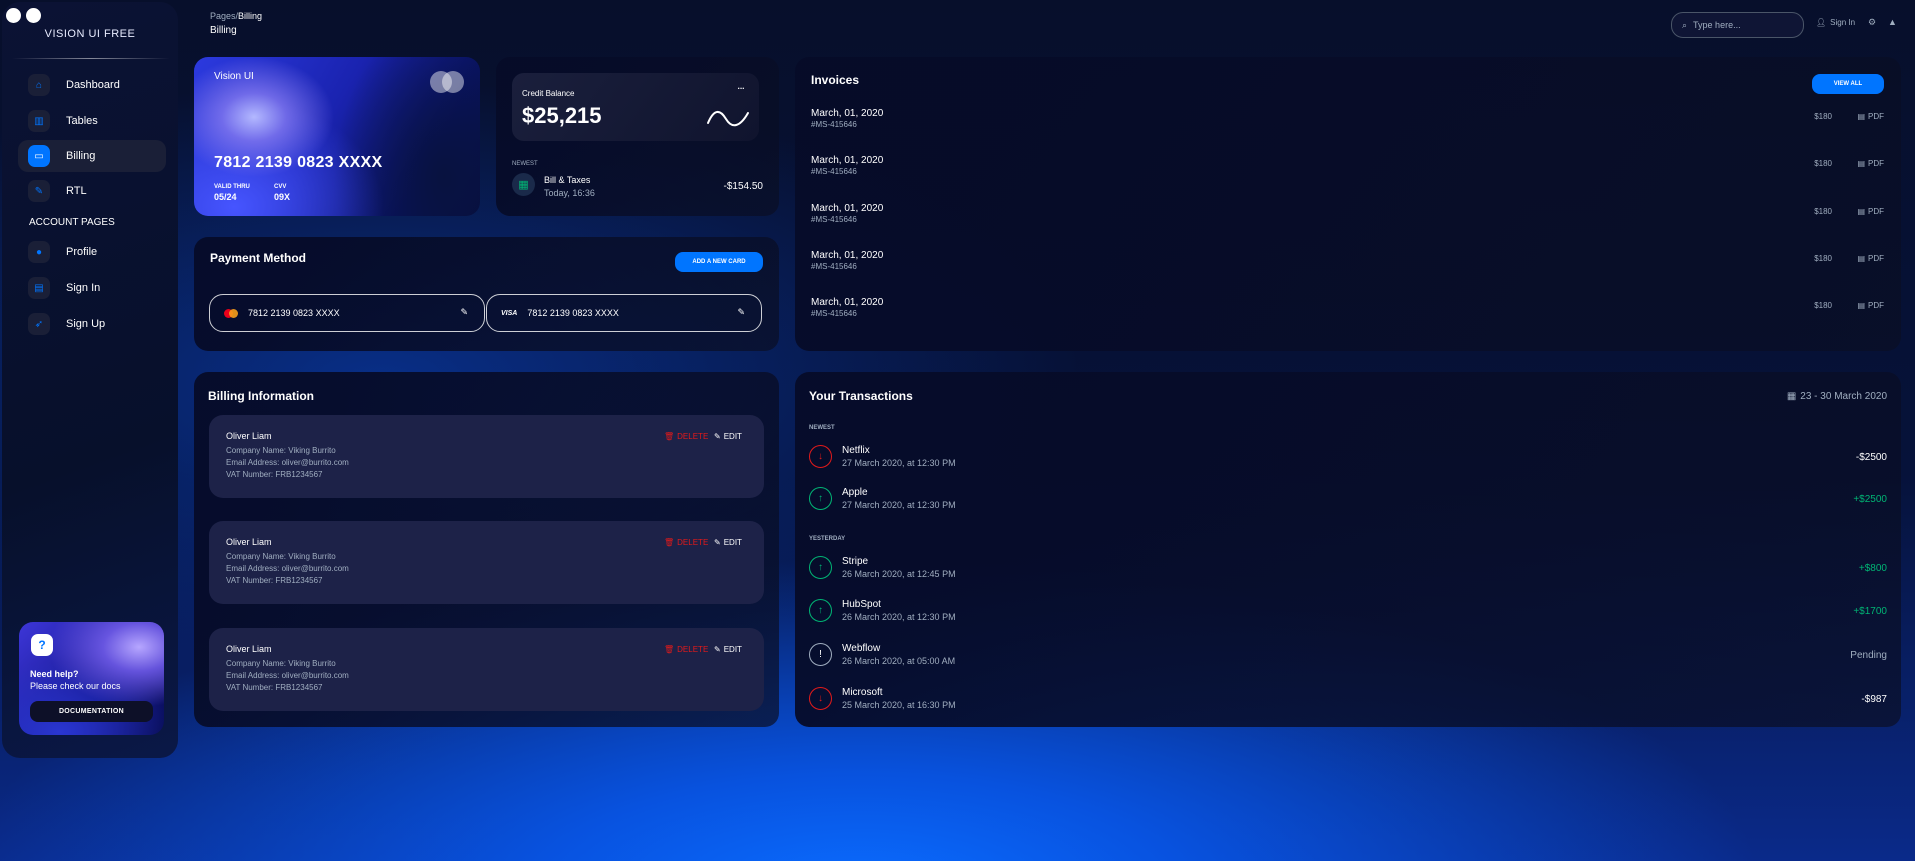  I want to click on transaction-amount: Pending, so click(1868, 655).